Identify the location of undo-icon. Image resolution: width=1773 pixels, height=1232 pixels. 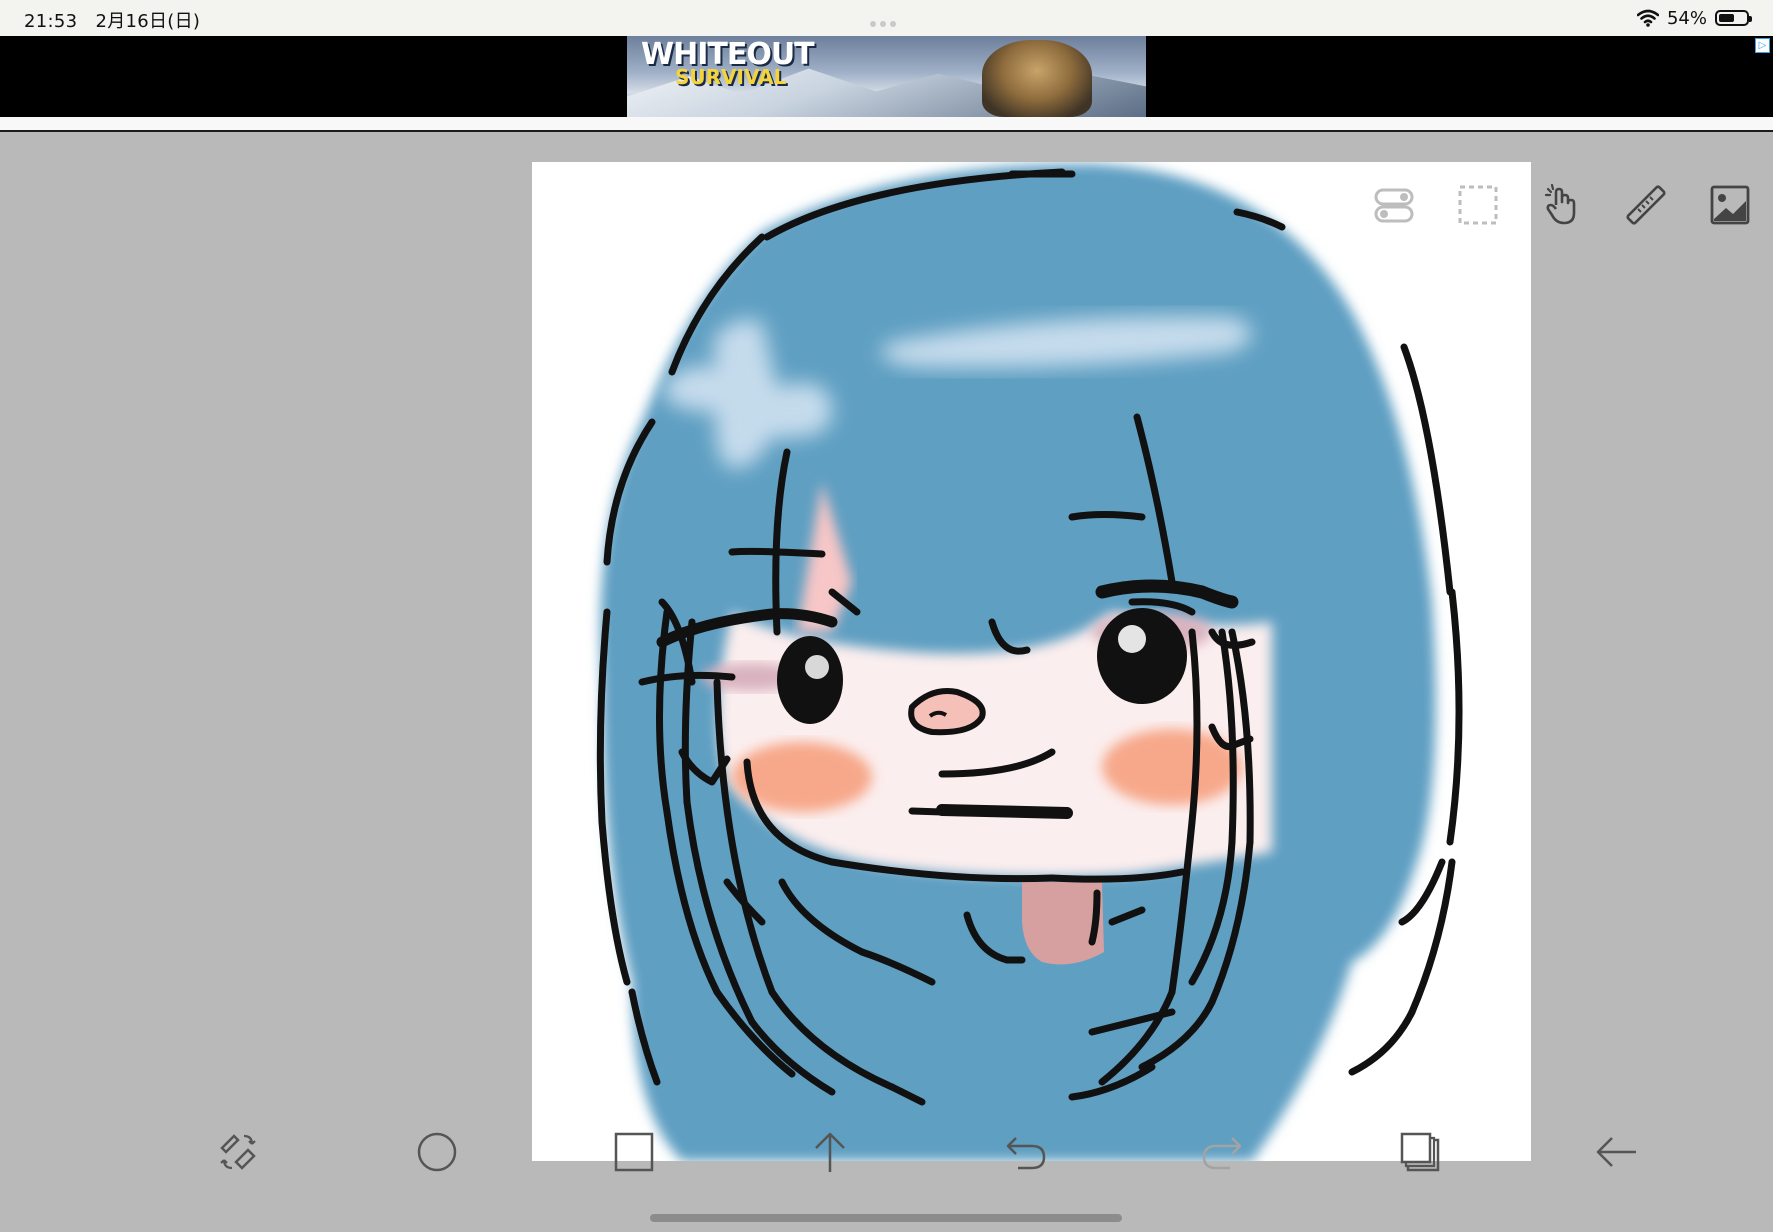
(1026, 1153).